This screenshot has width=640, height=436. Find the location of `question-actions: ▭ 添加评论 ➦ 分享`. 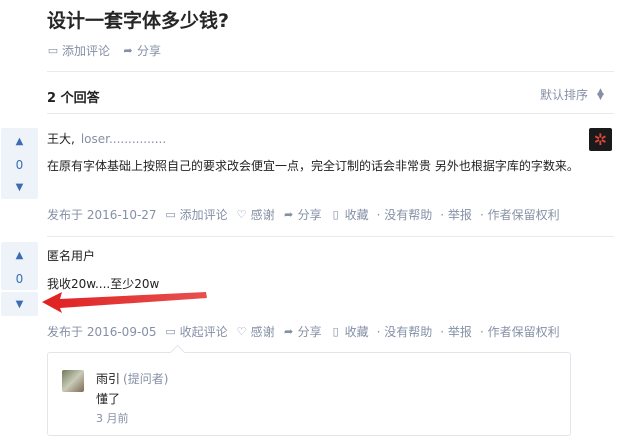

question-actions: ▭ 添加评论 ➦ 分享 is located at coordinates (110, 50).